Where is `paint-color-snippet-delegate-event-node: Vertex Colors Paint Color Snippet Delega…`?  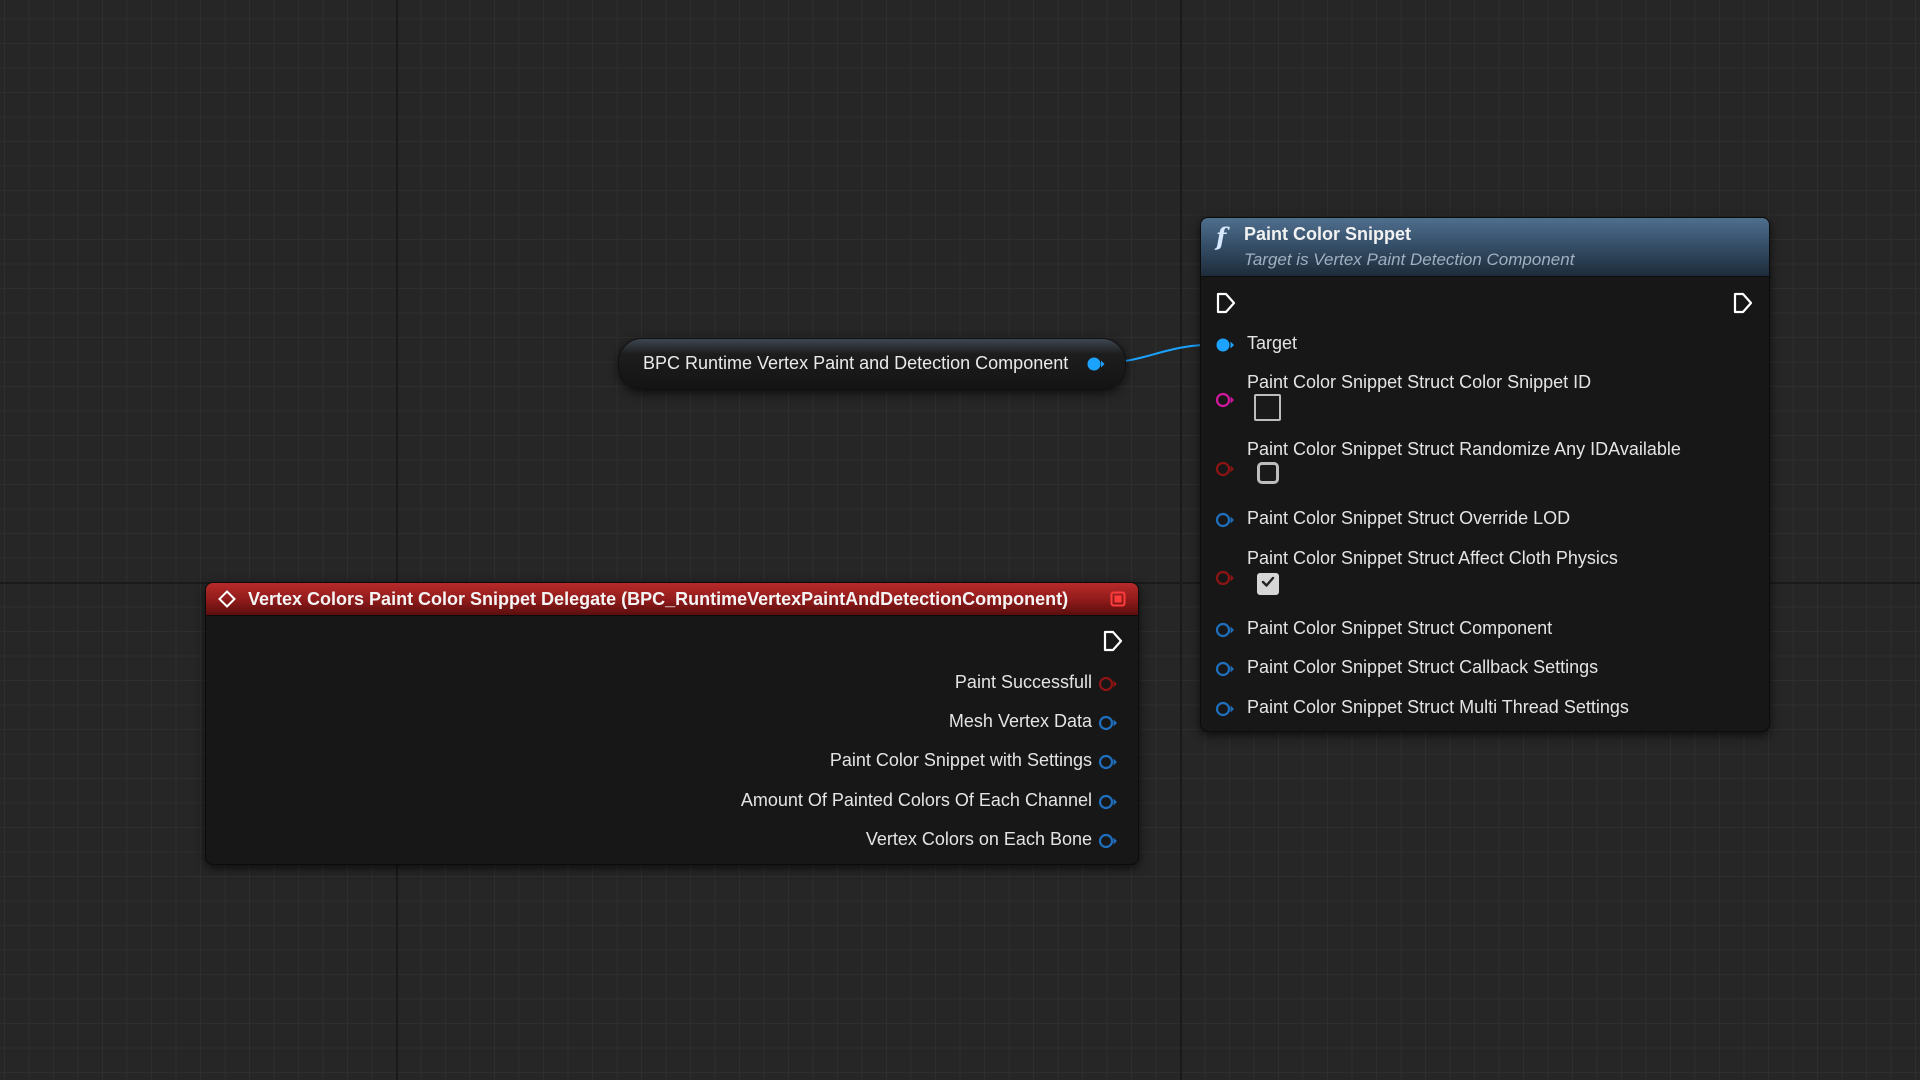 paint-color-snippet-delegate-event-node: Vertex Colors Paint Color Snippet Delega… is located at coordinates (672, 723).